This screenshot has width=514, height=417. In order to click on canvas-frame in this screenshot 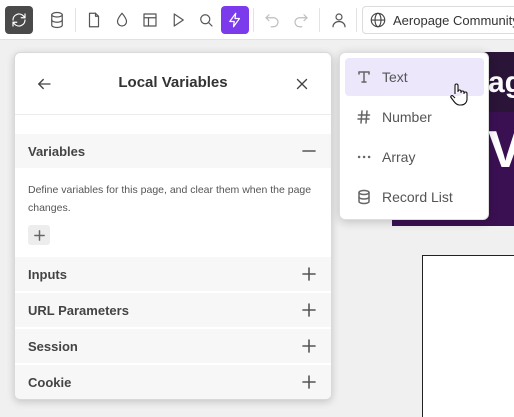, I will do `click(468, 336)`.